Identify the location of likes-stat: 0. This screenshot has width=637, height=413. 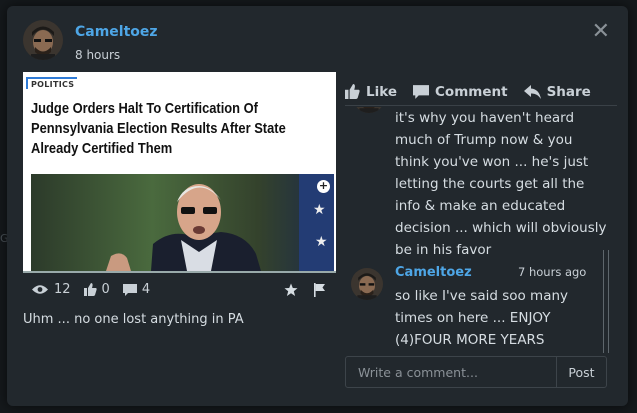
(96, 289).